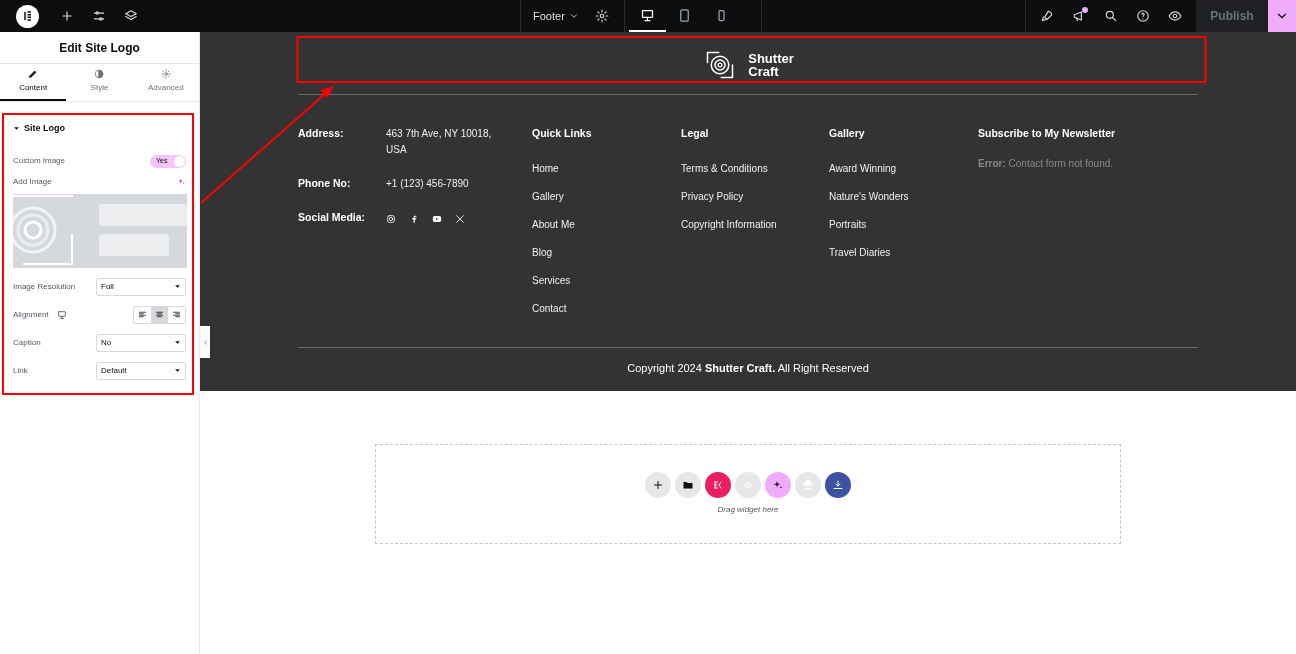 This screenshot has width=1296, height=654. What do you see at coordinates (755, 203) in the screenshot?
I see `footer-link: Privacy Policy` at bounding box center [755, 203].